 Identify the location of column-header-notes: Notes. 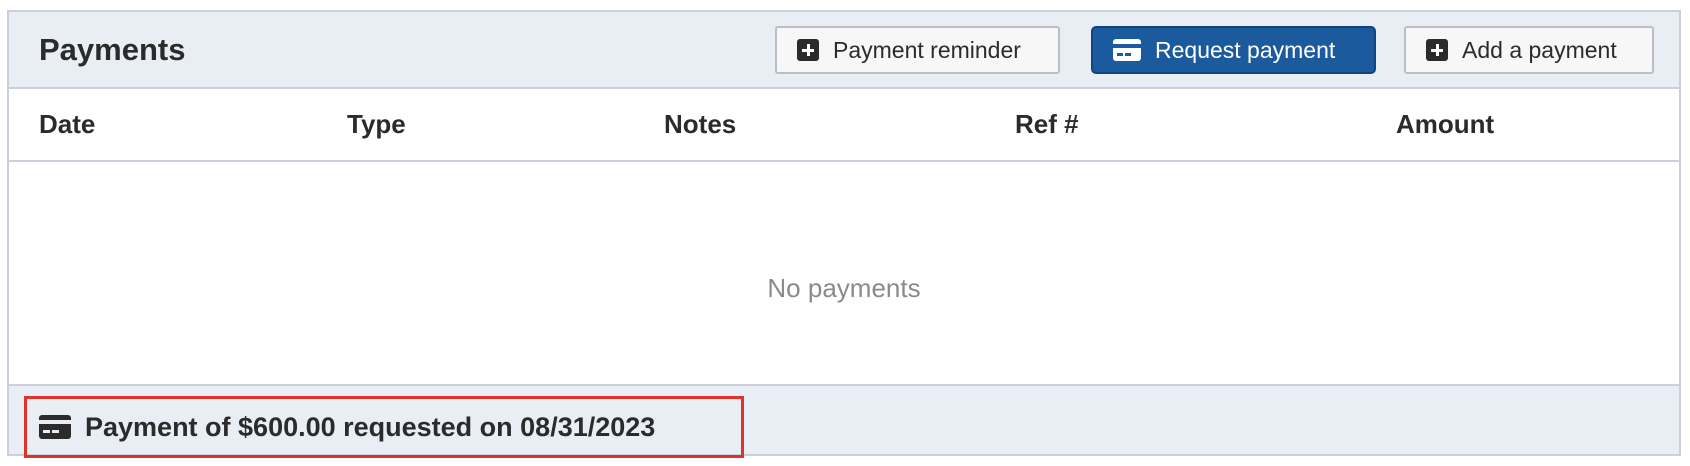
(700, 124).